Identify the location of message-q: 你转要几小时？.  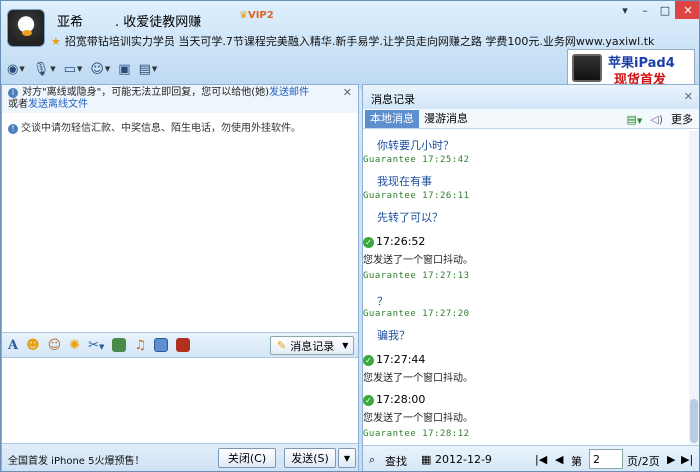
(415, 145).